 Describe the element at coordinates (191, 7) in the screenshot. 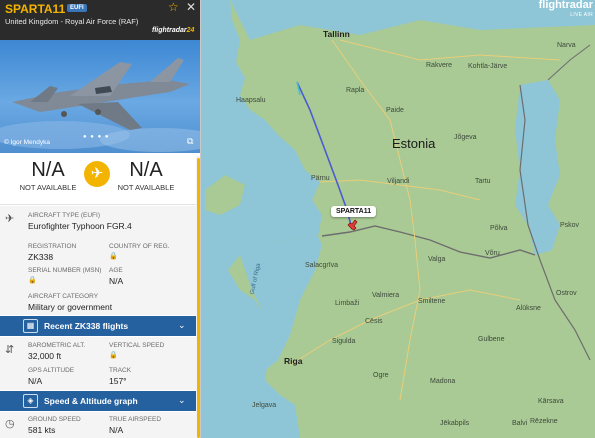

I see `close-icon: ✕` at that location.